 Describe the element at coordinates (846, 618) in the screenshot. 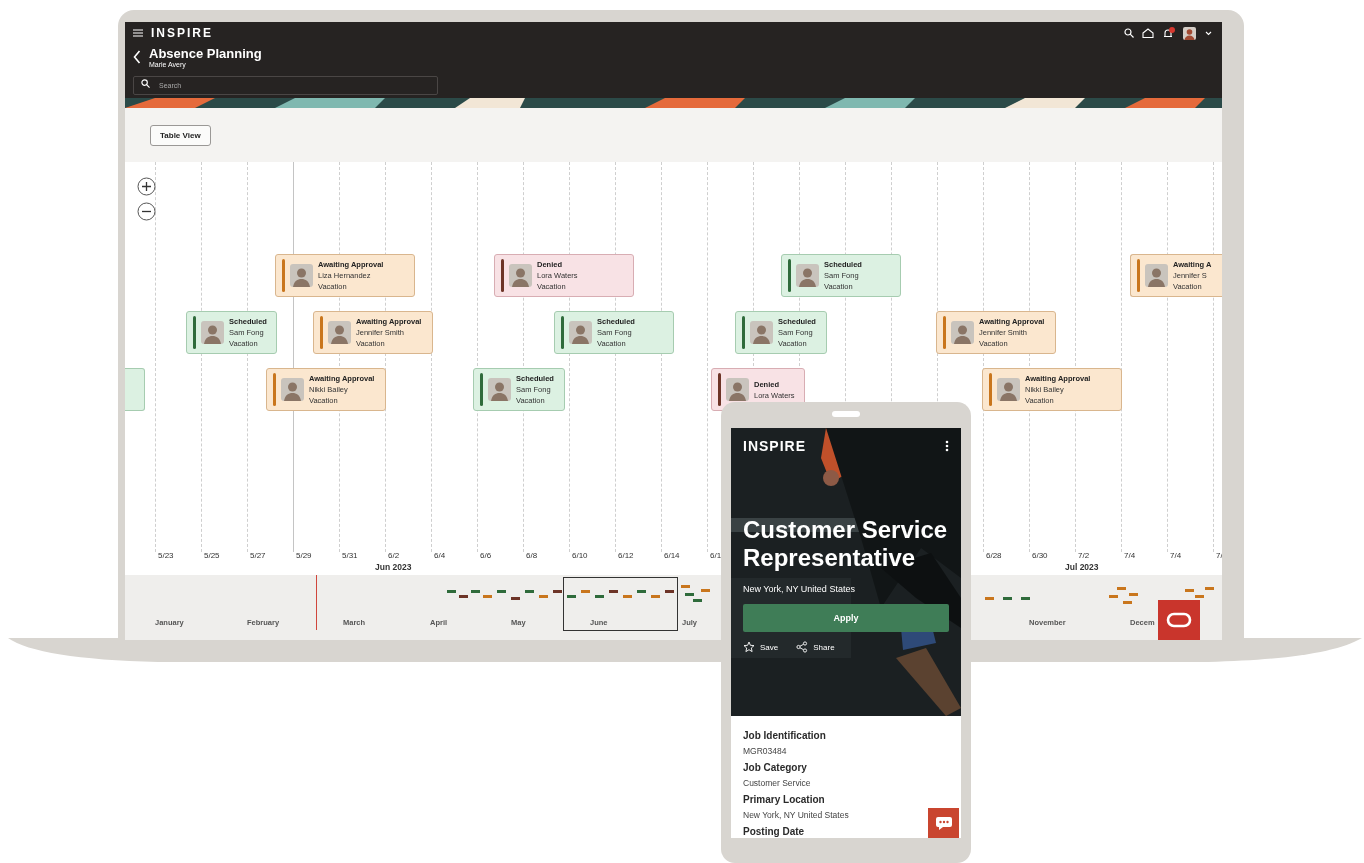

I see `apply-button: Apply` at that location.